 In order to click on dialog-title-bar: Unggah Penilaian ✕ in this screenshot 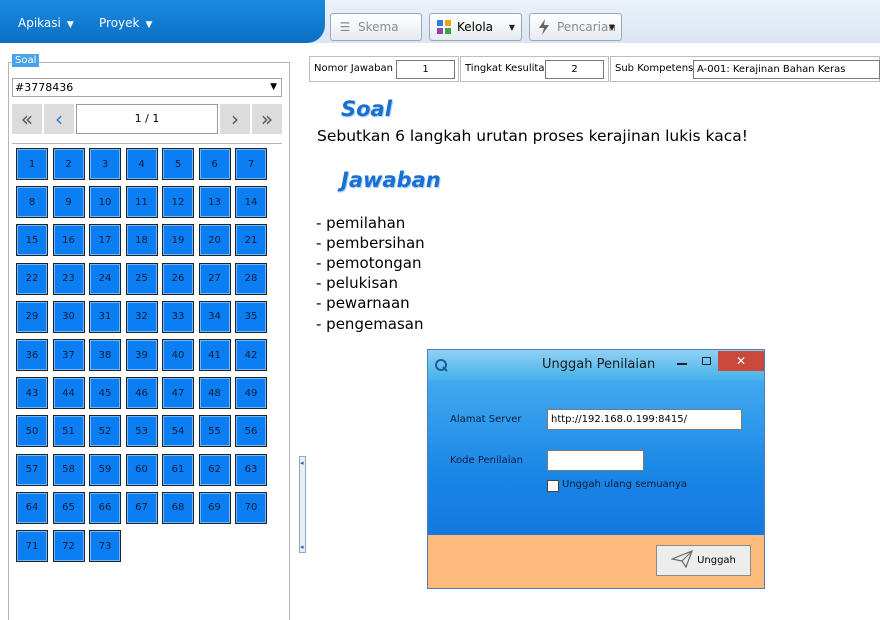, I will do `click(596, 365)`.